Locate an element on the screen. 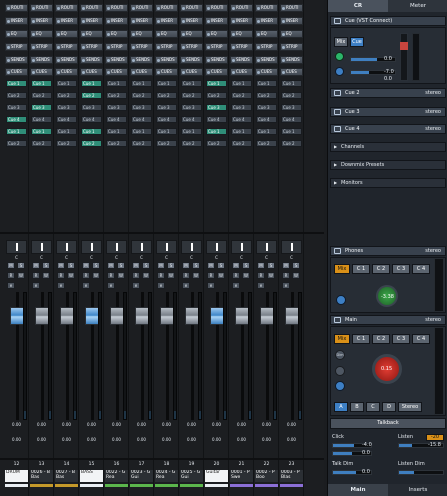 This screenshot has width=447, height=496. phones-c3-button: C 3 is located at coordinates (401, 269).